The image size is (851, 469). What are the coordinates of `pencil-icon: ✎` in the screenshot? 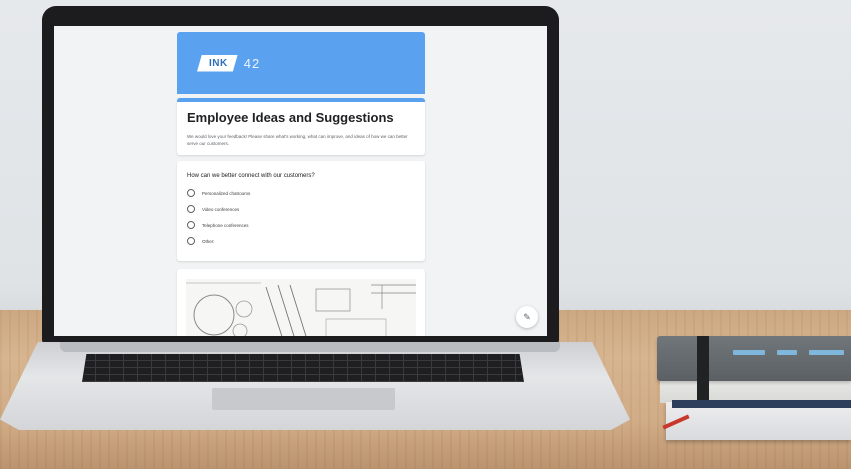 It's located at (527, 316).